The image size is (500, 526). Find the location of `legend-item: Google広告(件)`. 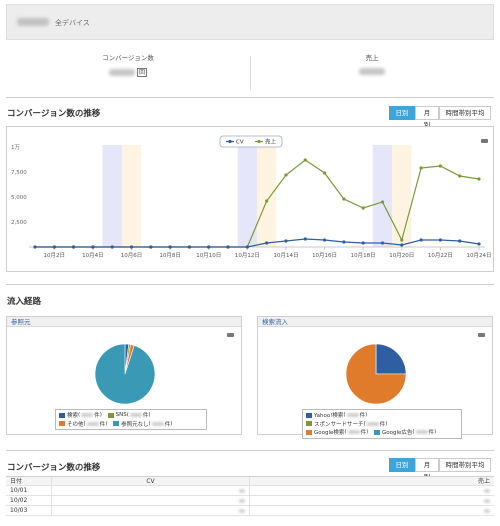

legend-item: Google広告(件) is located at coordinates (404, 432).